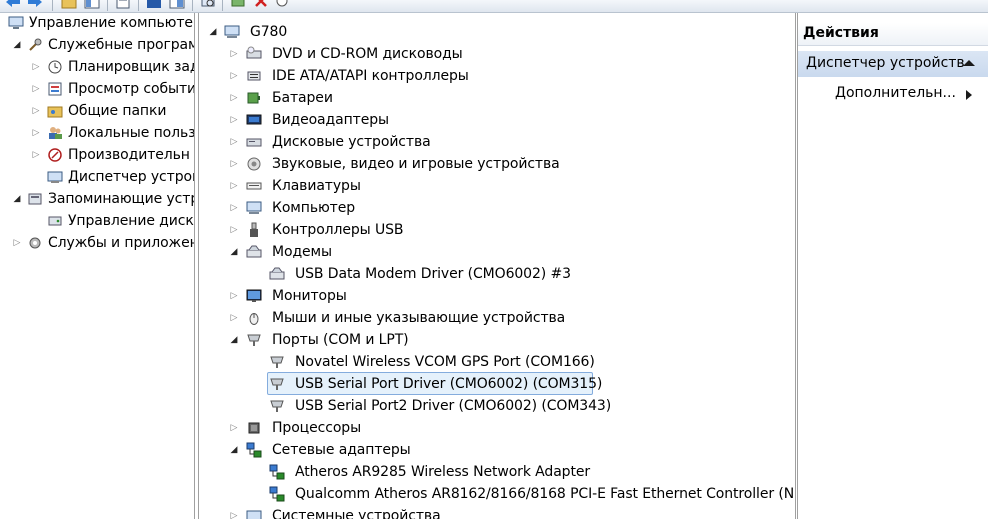  Describe the element at coordinates (254, 186) in the screenshot. I see `keyboard-icon` at that location.